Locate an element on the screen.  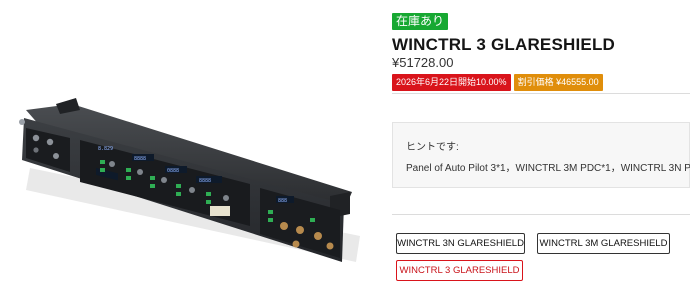
variant-option-3n-glareshield: WINCTRL 3N GLARESHIELD is located at coordinates (460, 243).